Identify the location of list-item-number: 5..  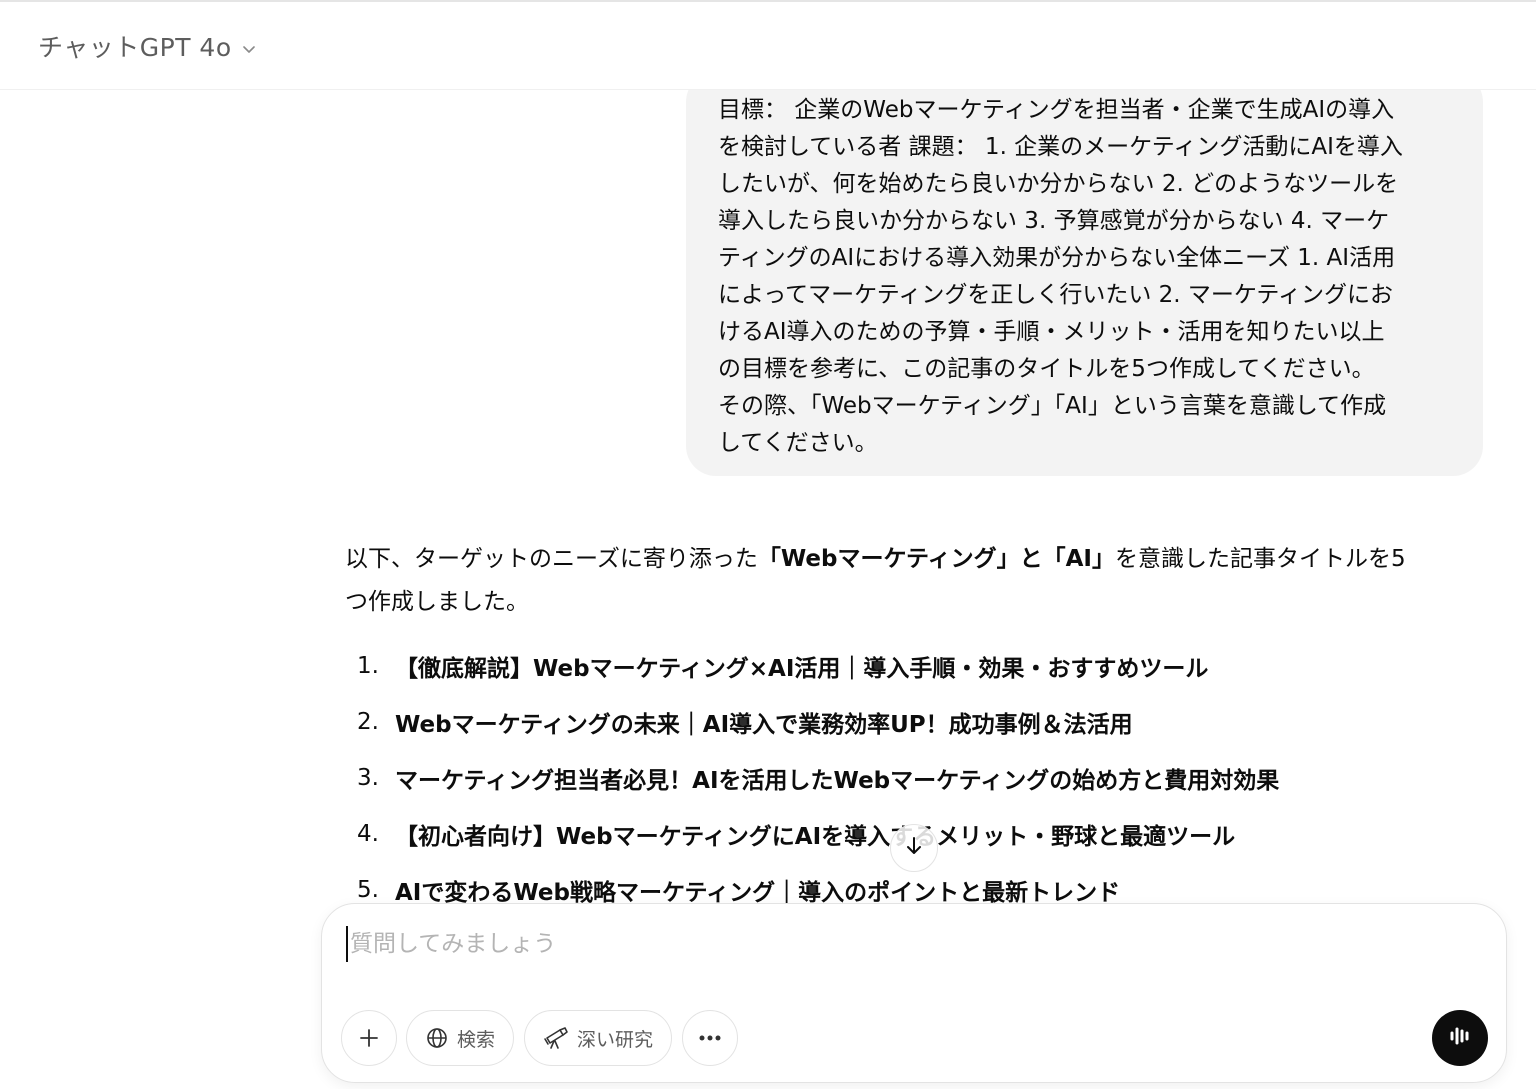
(368, 890).